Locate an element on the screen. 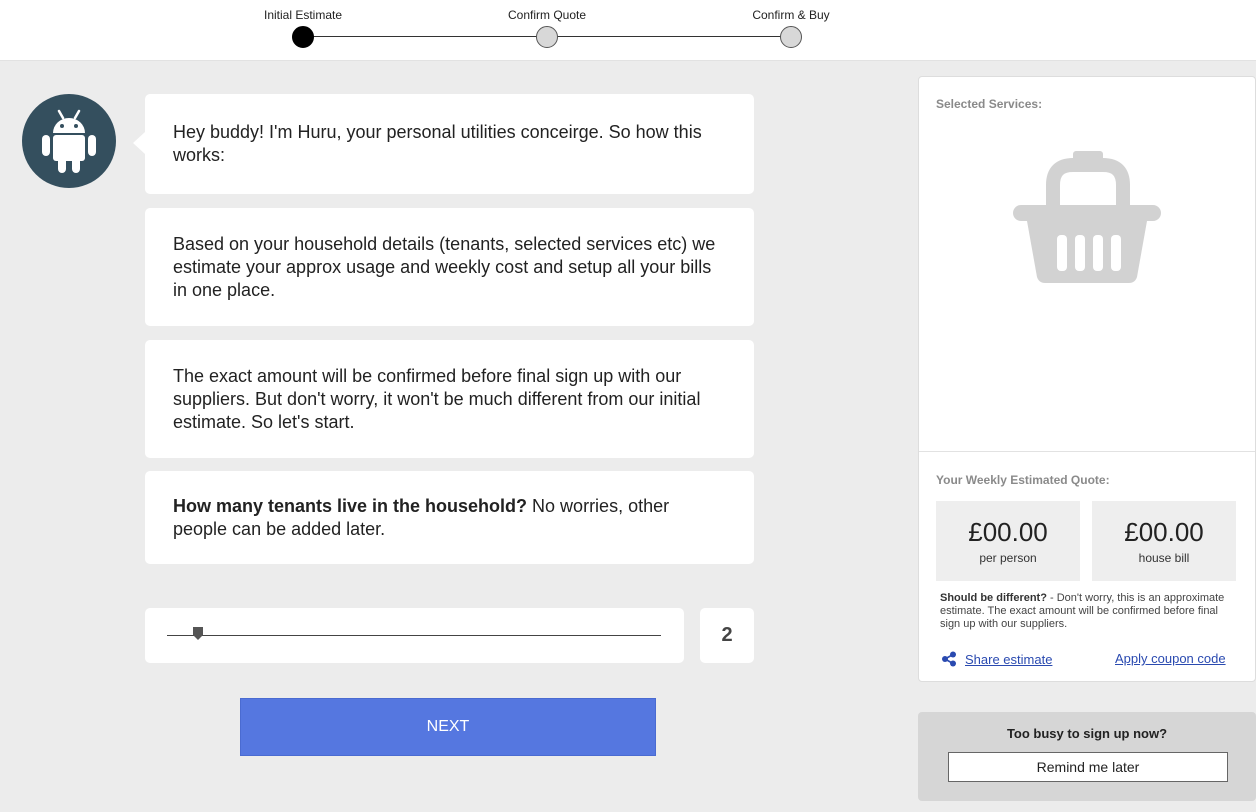 This screenshot has width=1256, height=812. house-bill-amount: £00.00 is located at coordinates (1164, 532).